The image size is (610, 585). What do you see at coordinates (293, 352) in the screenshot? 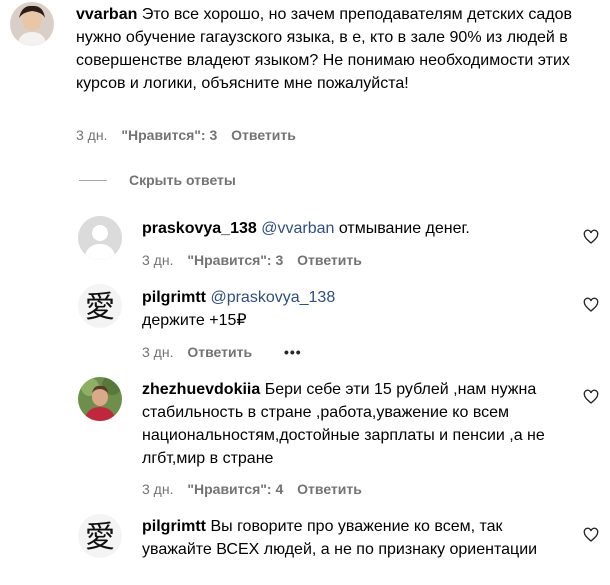
I see `more-options-icon: •••` at bounding box center [293, 352].